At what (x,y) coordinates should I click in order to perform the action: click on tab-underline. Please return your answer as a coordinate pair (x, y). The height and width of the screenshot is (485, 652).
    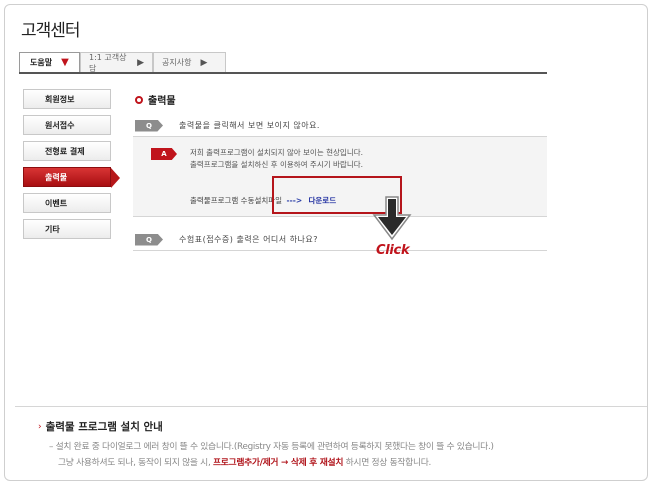
    Looking at the image, I should click on (283, 73).